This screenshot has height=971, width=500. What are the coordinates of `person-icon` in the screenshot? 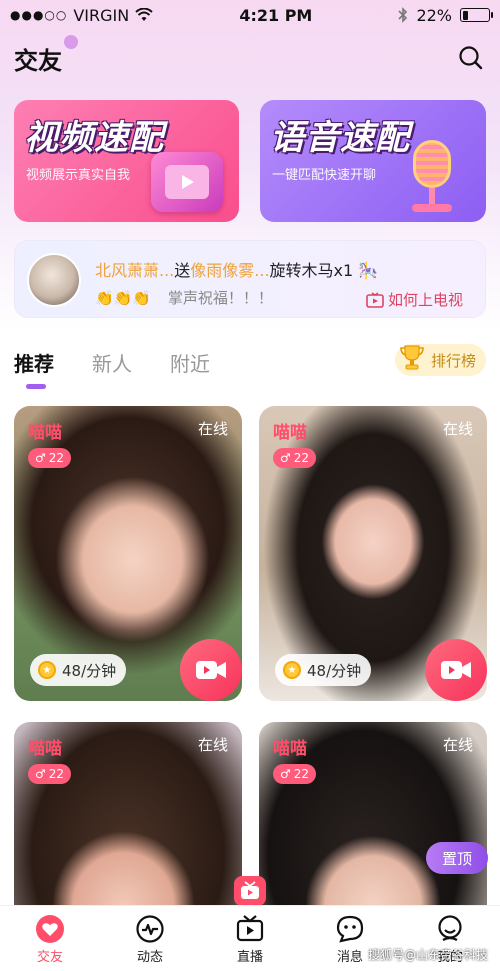 It's located at (450, 928).